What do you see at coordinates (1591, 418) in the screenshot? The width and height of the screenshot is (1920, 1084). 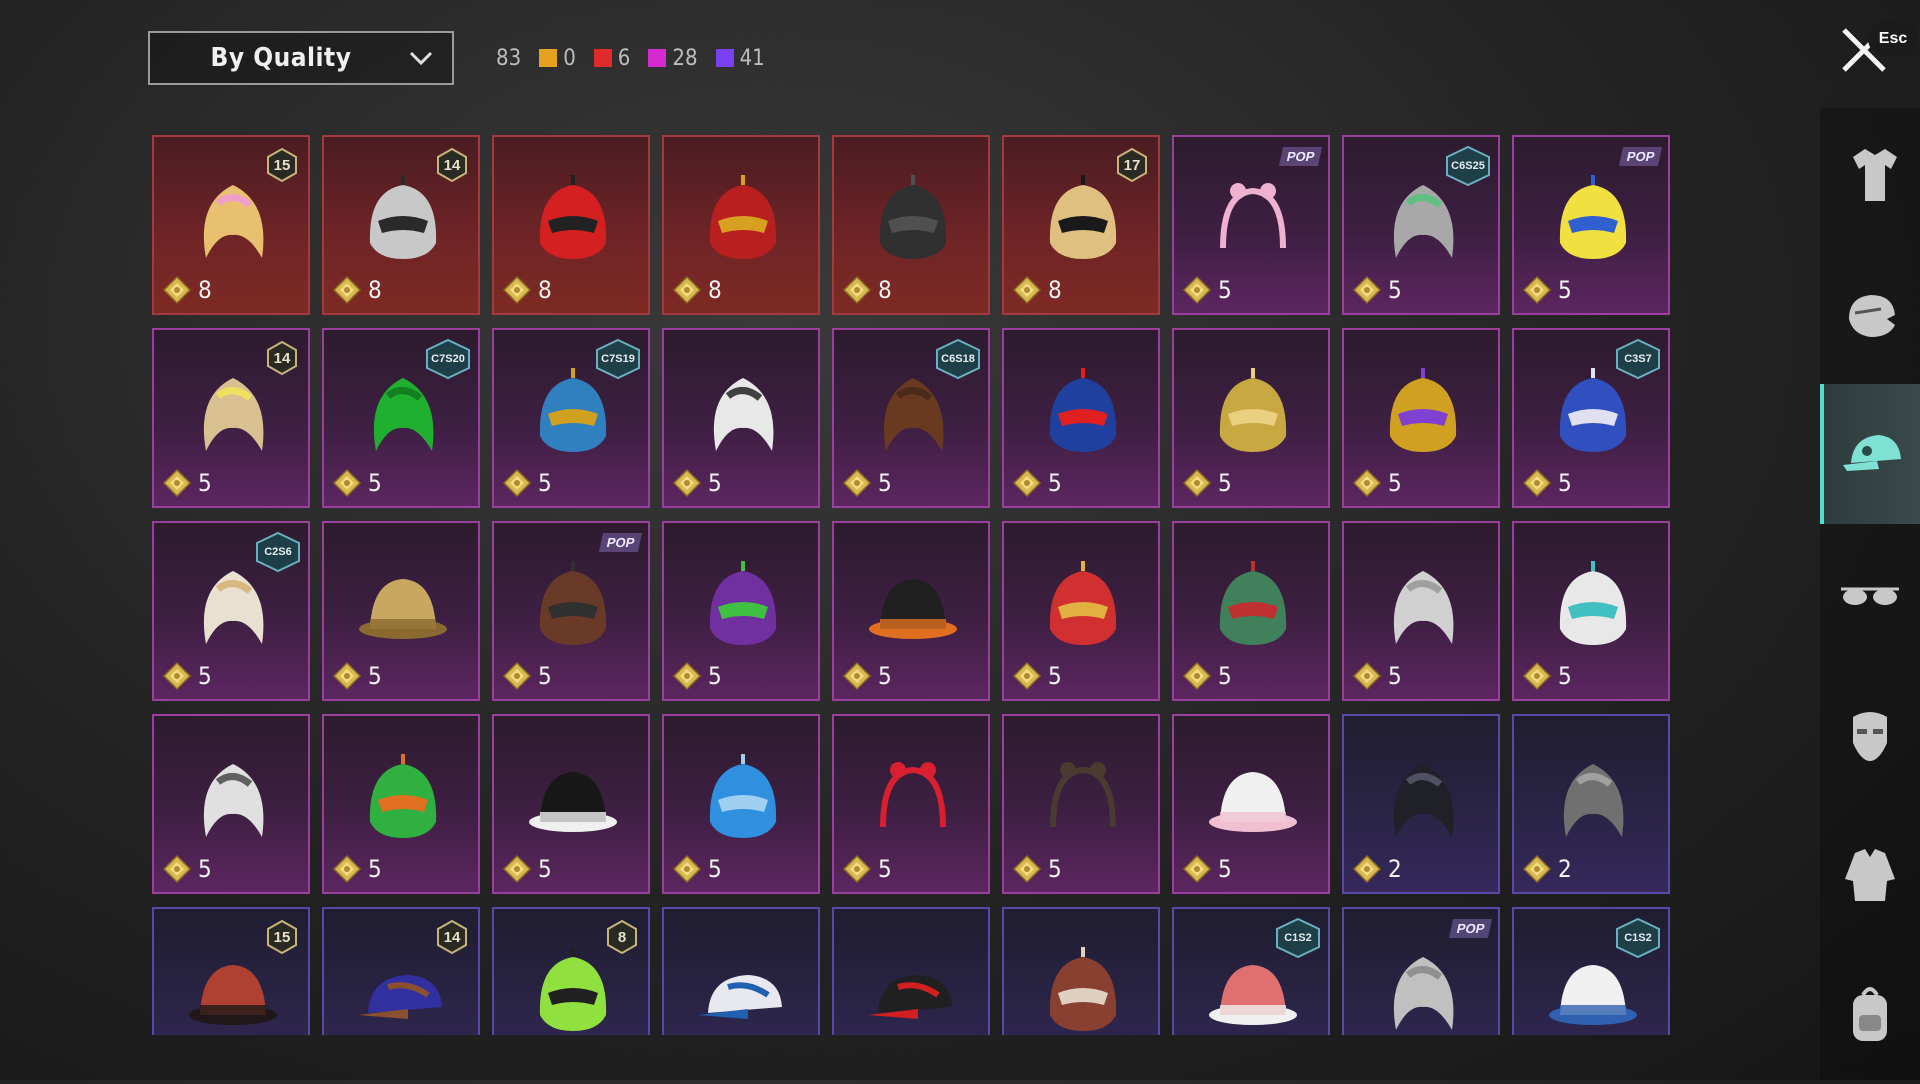 I see `item-tile: C3S7 5` at bounding box center [1591, 418].